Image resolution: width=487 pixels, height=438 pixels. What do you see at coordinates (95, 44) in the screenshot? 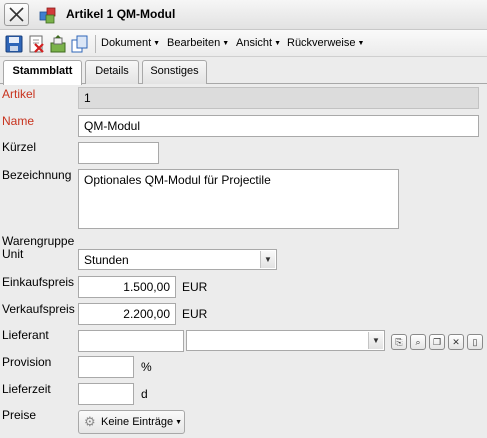
I see `toolbar-separator` at bounding box center [95, 44].